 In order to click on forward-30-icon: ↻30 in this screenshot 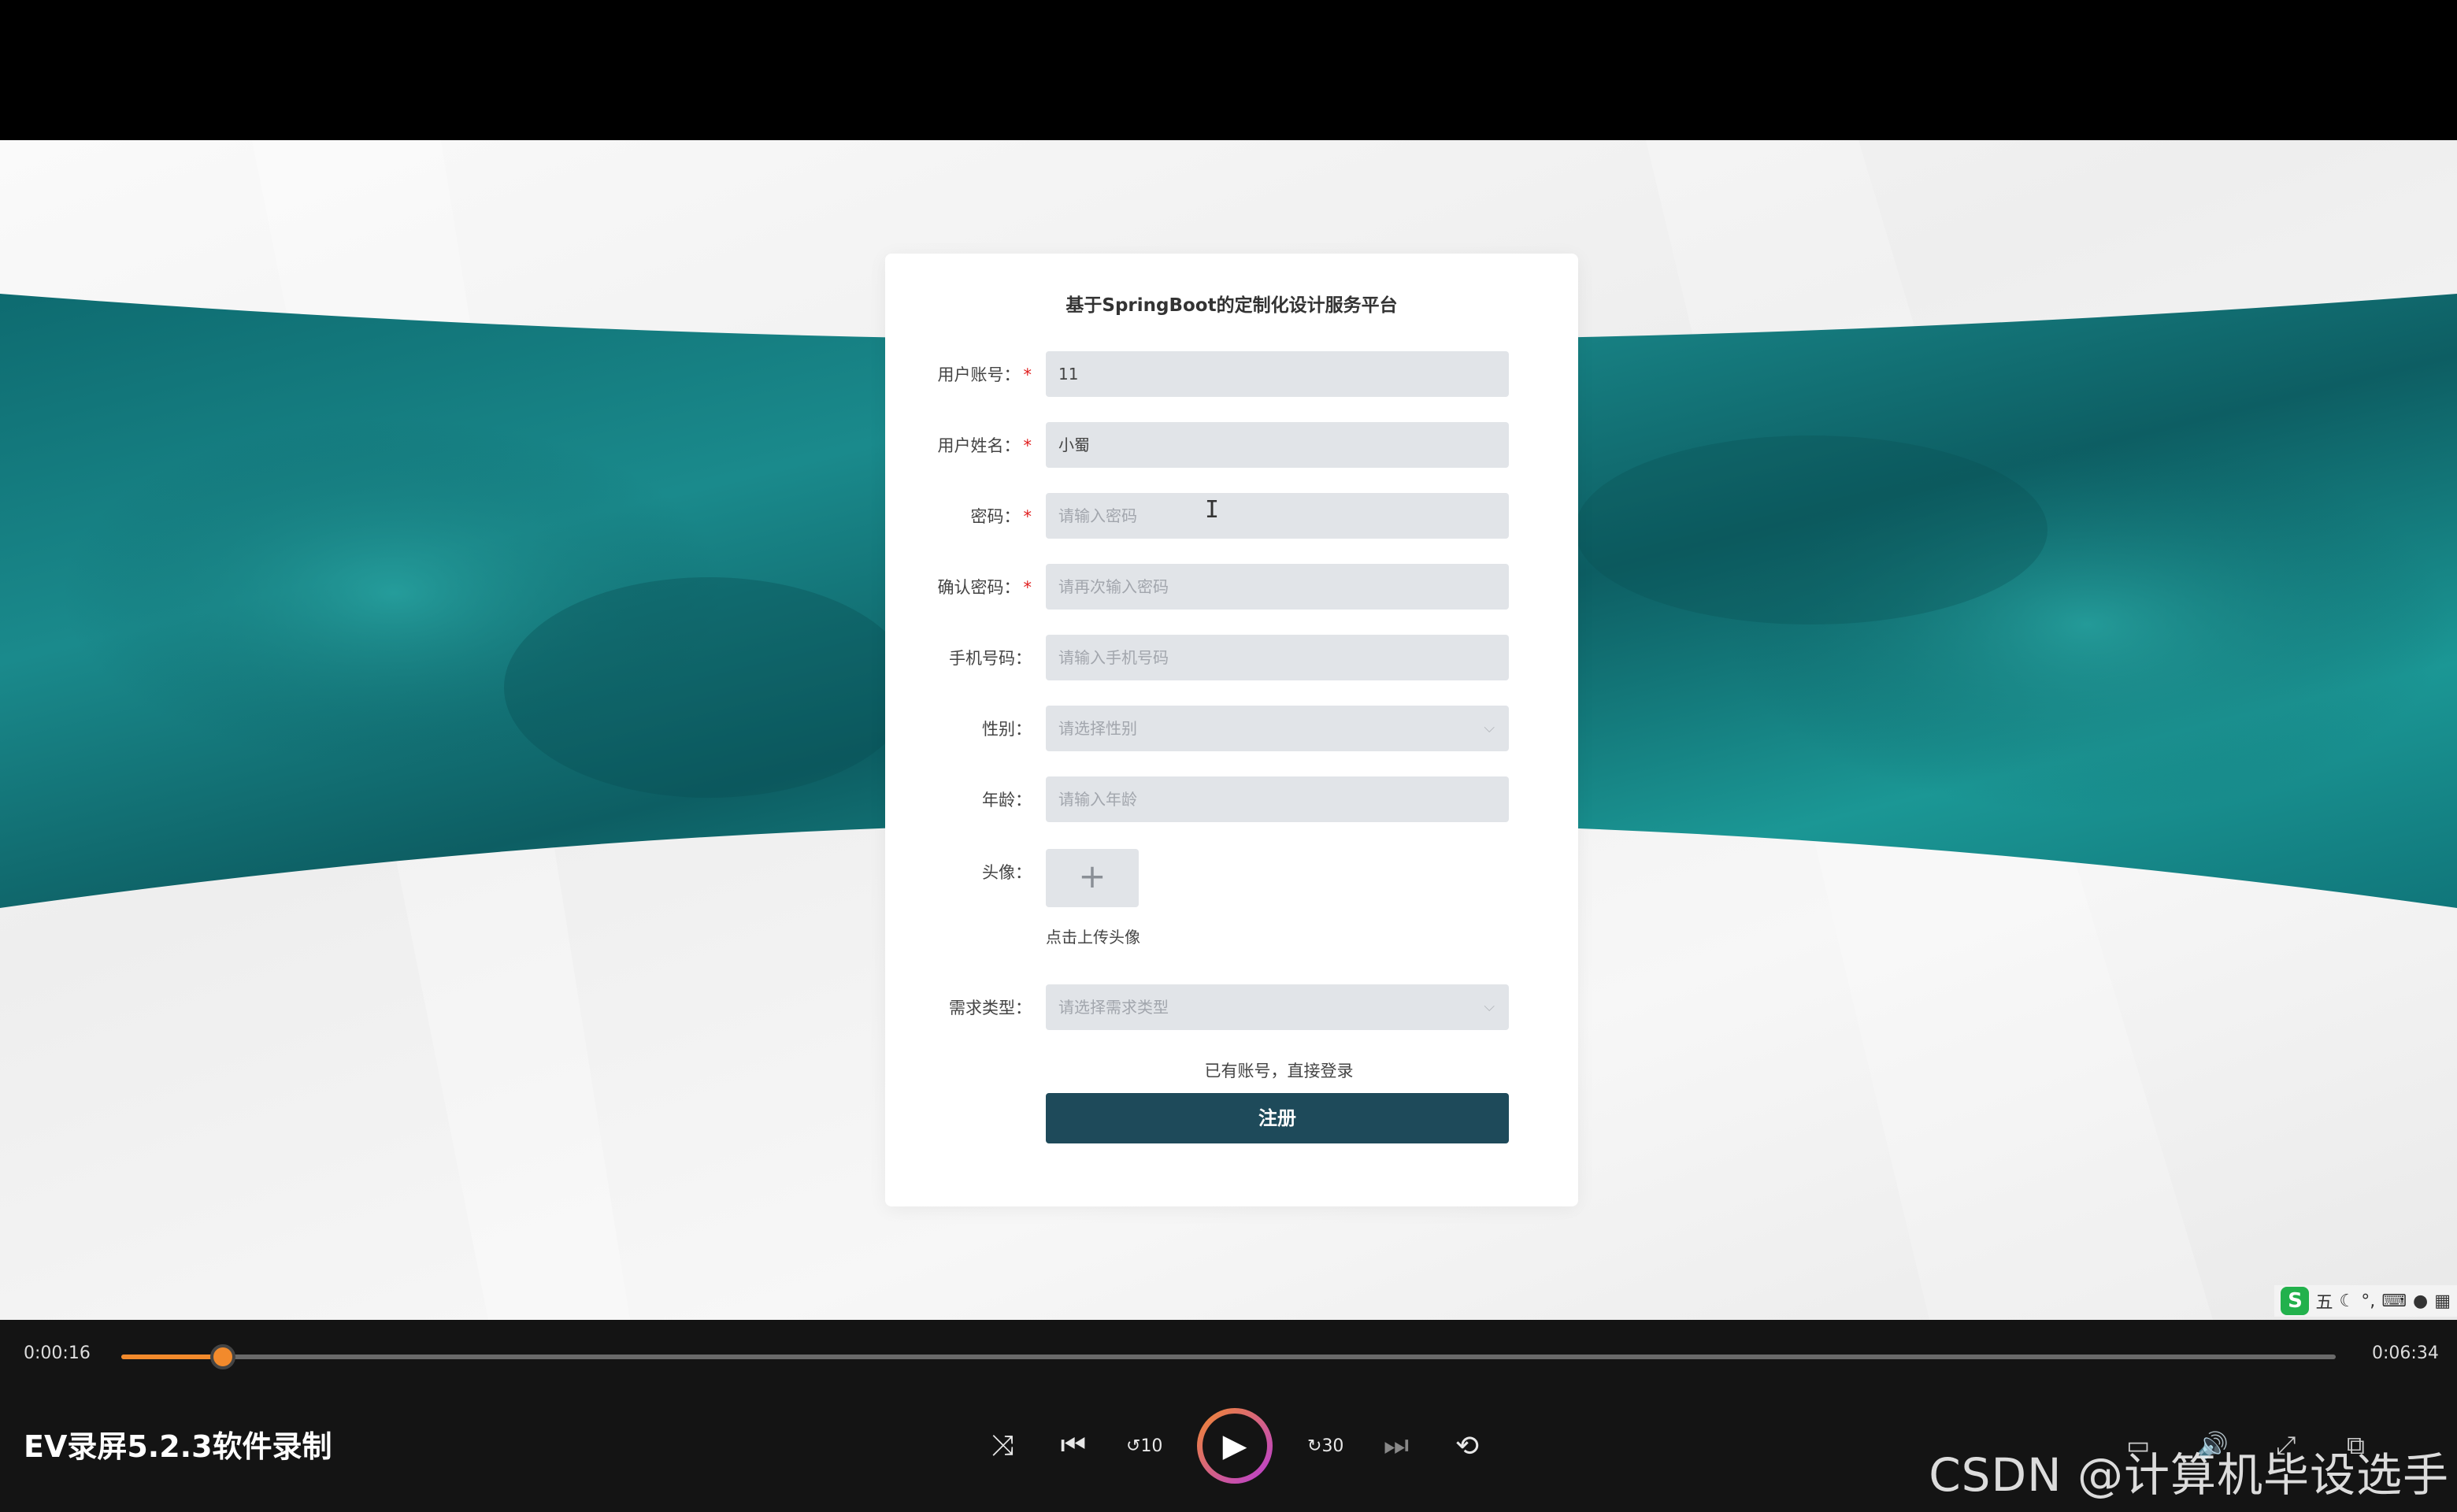, I will do `click(1325, 1446)`.